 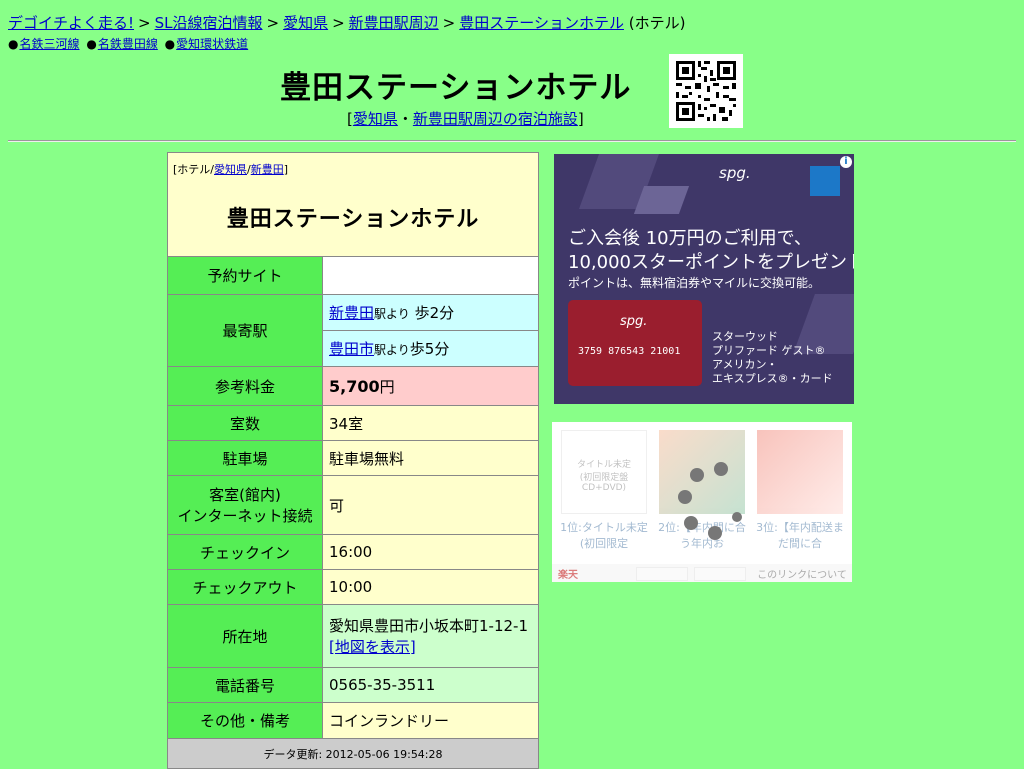 What do you see at coordinates (706, 499) in the screenshot?
I see `loading-spinner-icon` at bounding box center [706, 499].